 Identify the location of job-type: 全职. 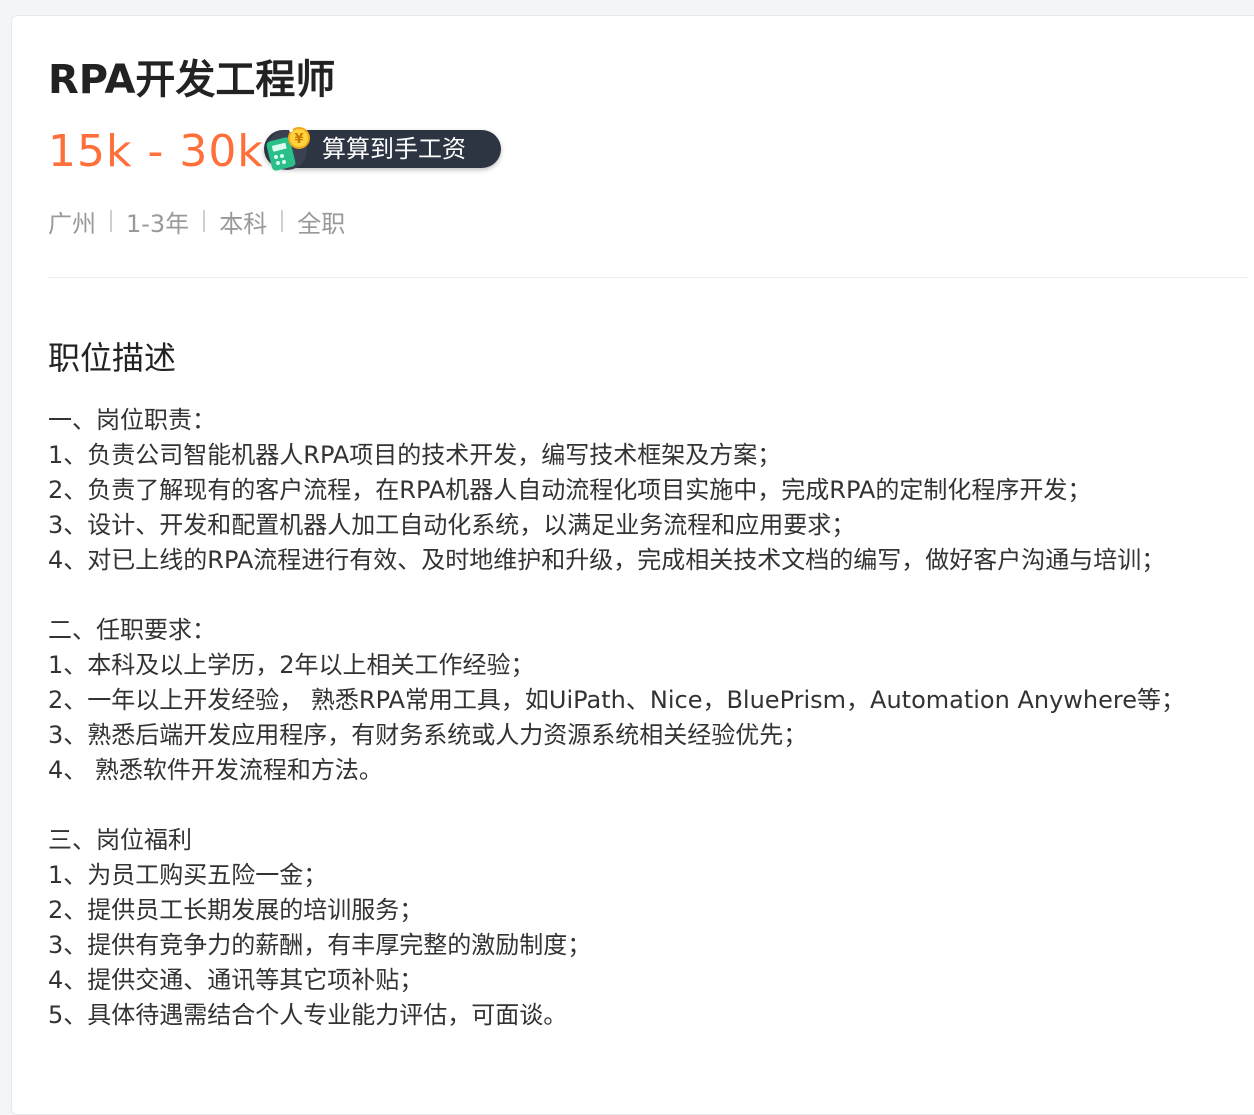
(321, 223).